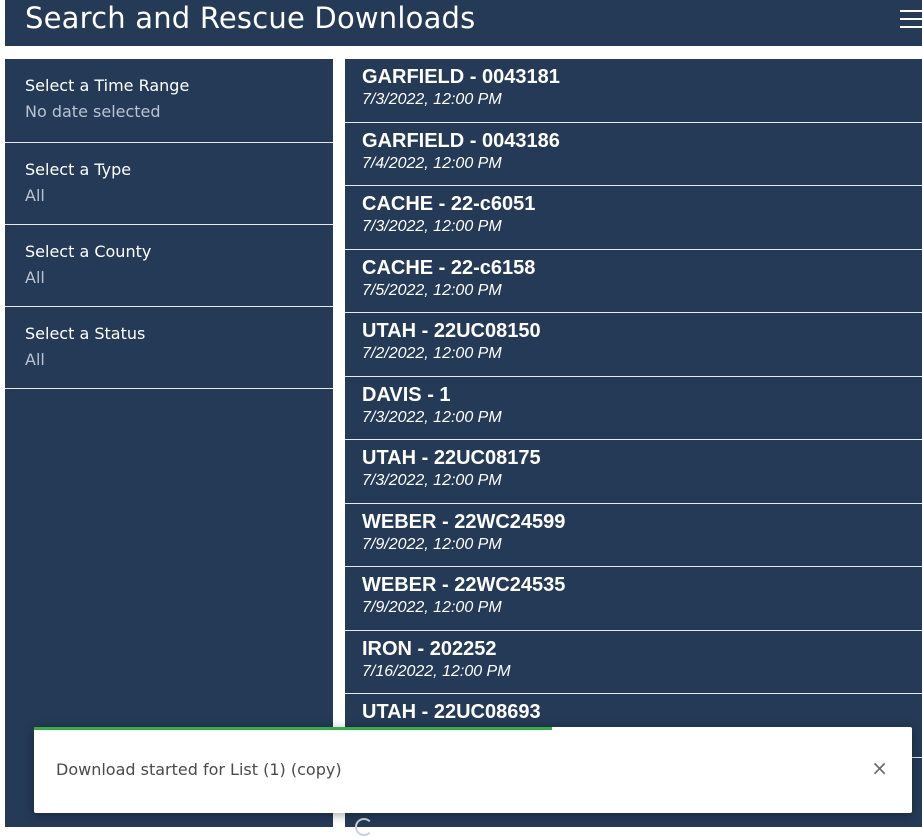 The image size is (922, 836). I want to click on list-item: WEBER - 22WC24599 7/9/2022, 12:00 PM, so click(633, 535).